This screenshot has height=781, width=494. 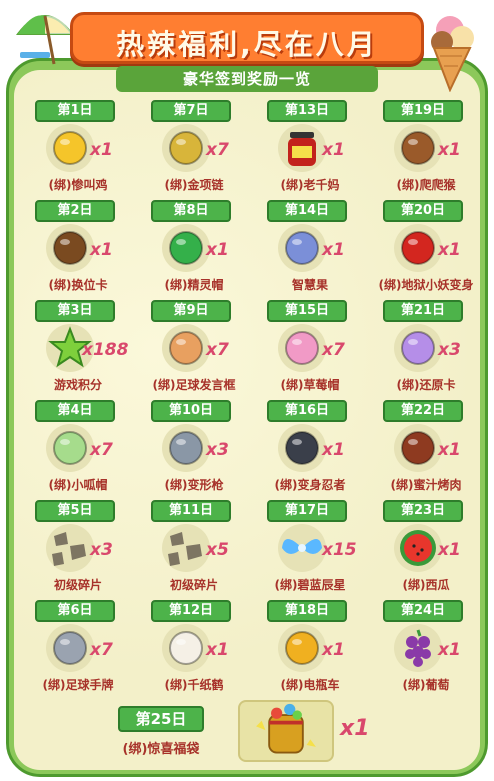 I want to click on chat-frame-icon, so click(x=186, y=348).